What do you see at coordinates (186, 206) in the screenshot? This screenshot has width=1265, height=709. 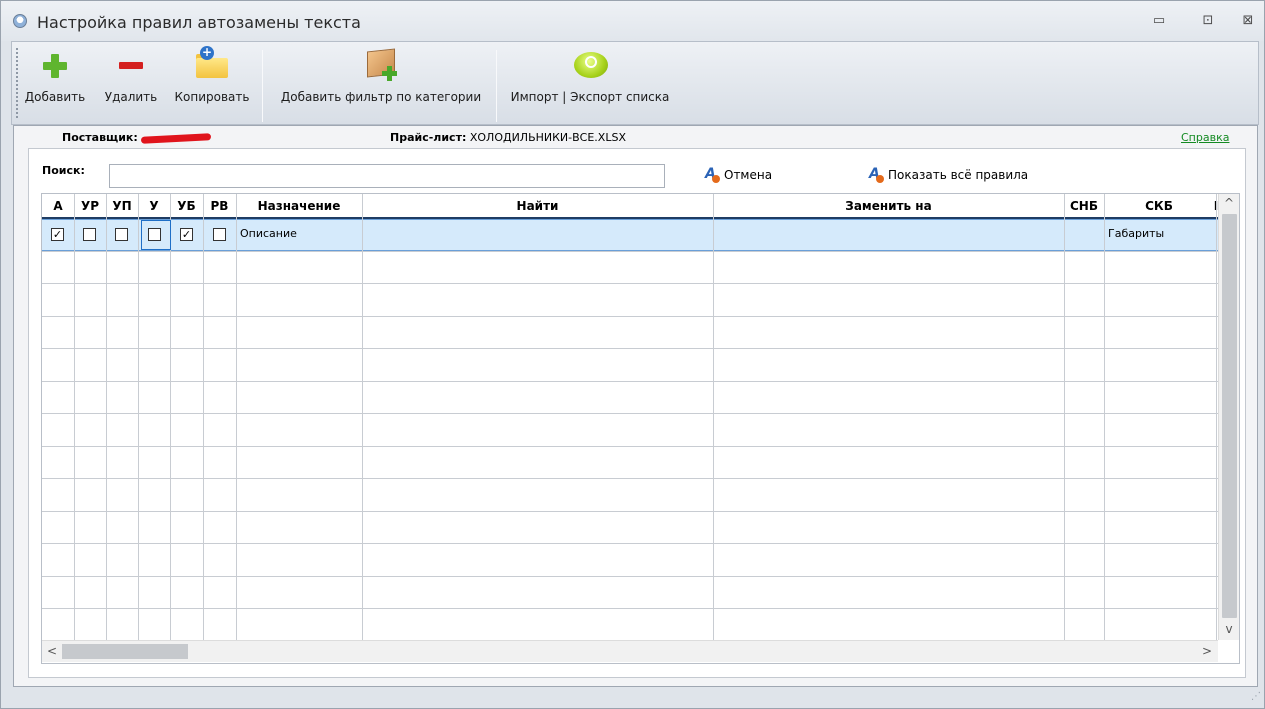 I see `column-header-ub: УБ` at bounding box center [186, 206].